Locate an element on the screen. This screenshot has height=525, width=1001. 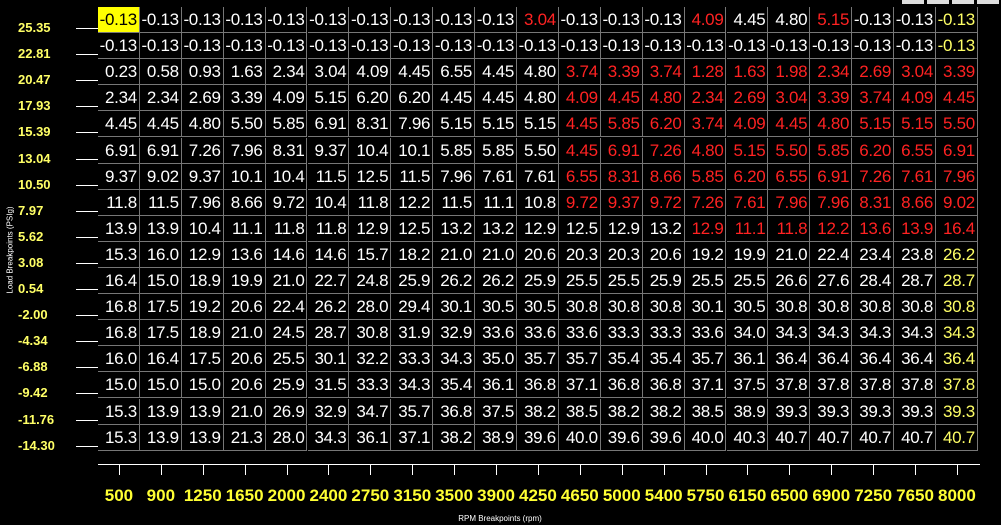
table-cell-r4-c17: 4.80 is located at coordinates (831, 124).